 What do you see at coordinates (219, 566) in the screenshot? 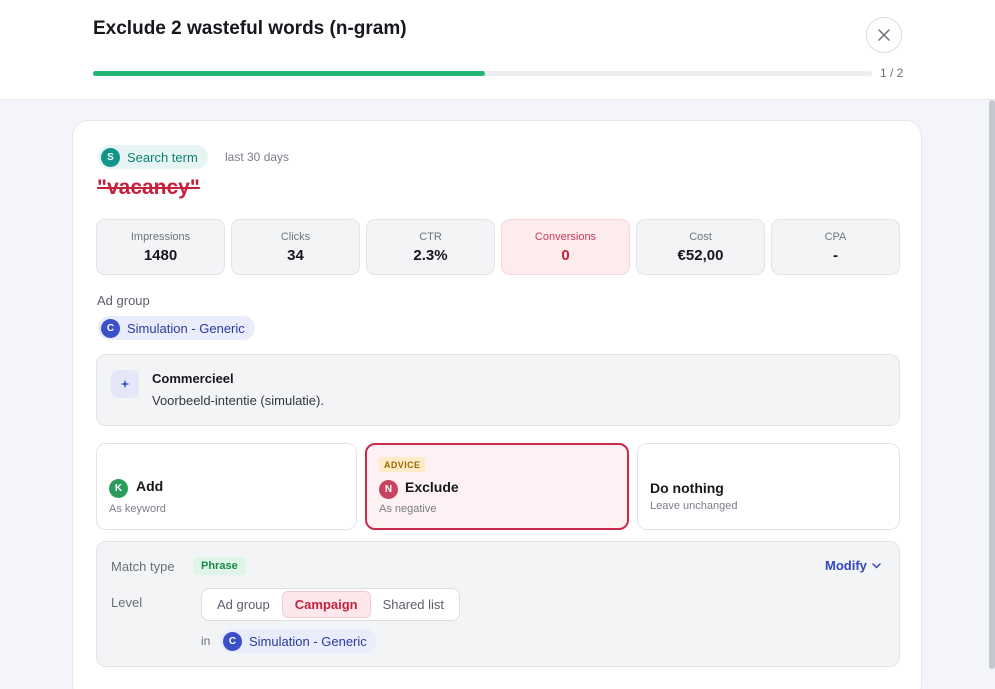
I see `match-type-badge: Phrase` at bounding box center [219, 566].